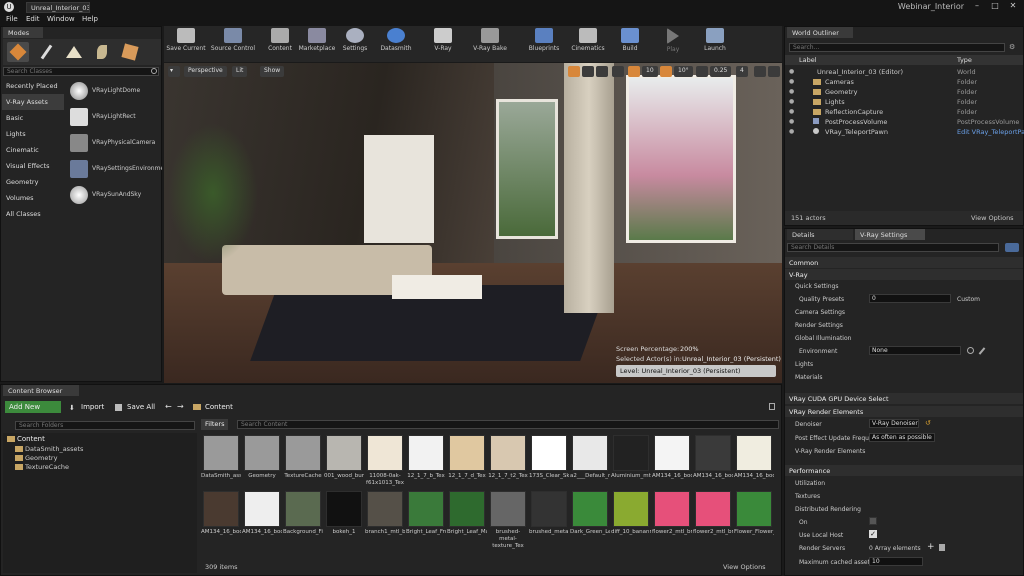  Describe the element at coordinates (804, 364) in the screenshot. I see `lights-label: Lights` at that location.